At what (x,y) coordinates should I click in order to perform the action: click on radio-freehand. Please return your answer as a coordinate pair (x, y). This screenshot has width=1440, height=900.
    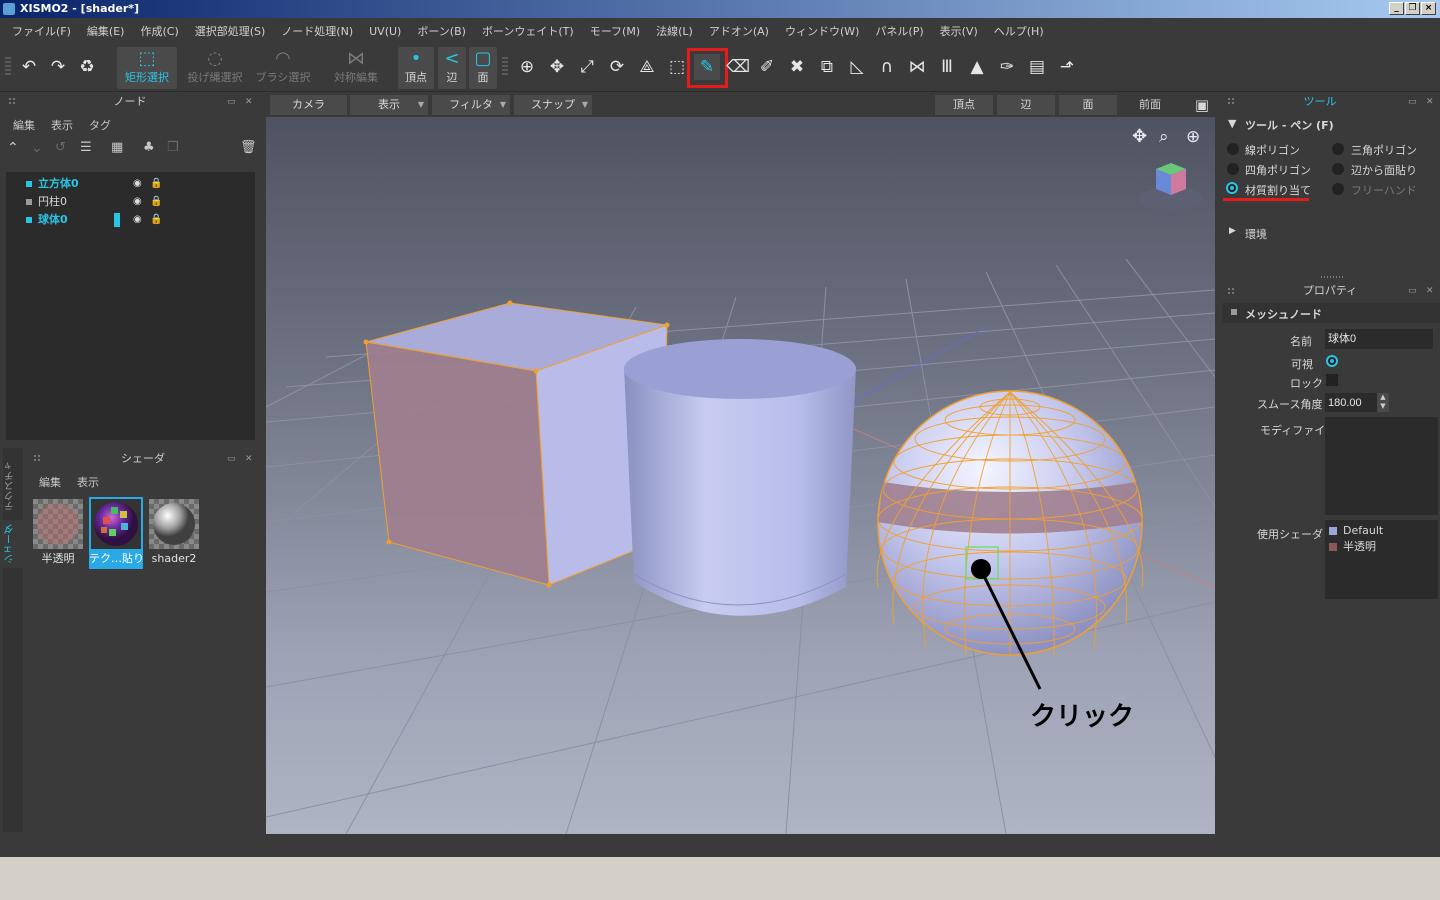
    Looking at the image, I should click on (1338, 189).